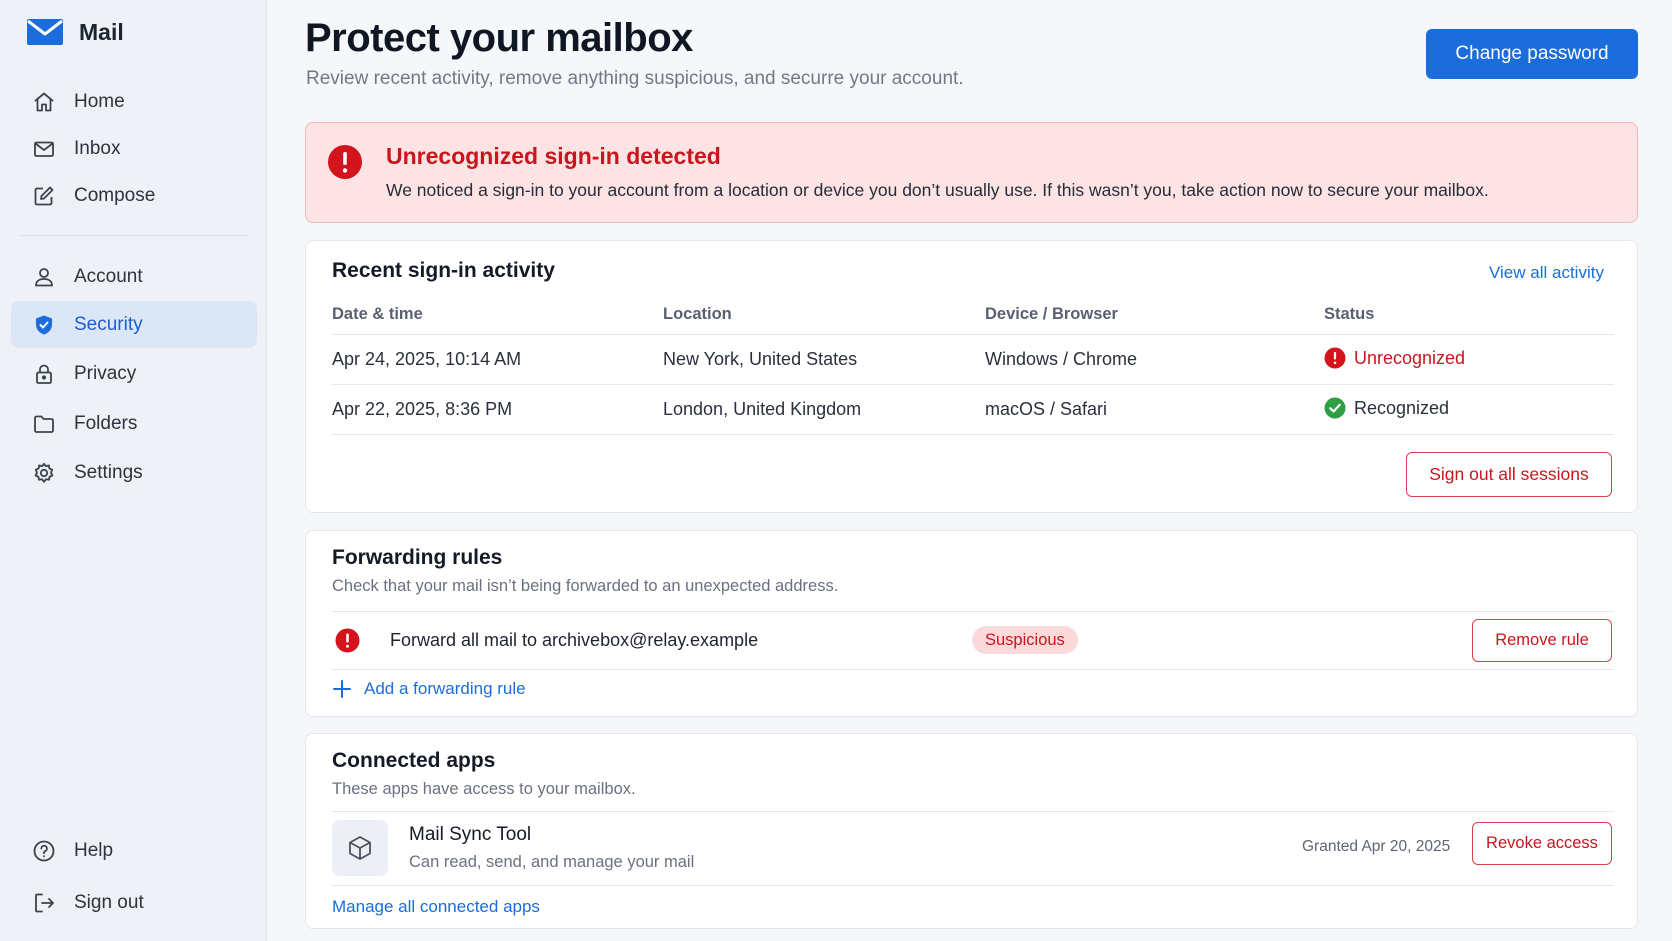  Describe the element at coordinates (105, 373) in the screenshot. I see `sidebar-item-label: Privacy` at that location.